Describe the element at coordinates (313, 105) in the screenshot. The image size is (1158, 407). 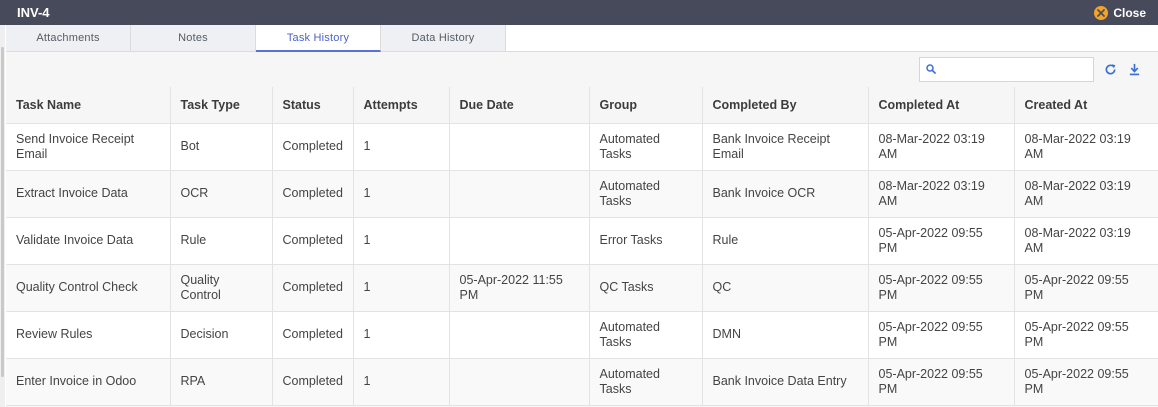
I see `column-header: Status` at that location.